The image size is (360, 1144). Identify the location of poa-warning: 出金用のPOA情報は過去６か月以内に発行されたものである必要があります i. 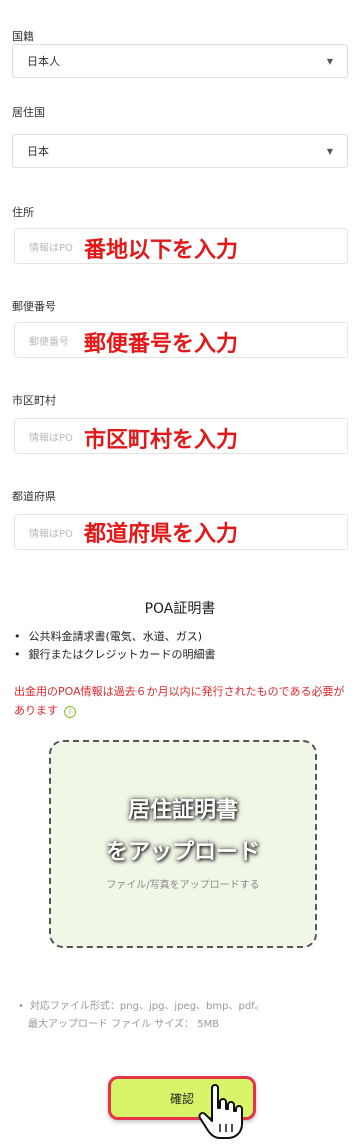
(181, 701).